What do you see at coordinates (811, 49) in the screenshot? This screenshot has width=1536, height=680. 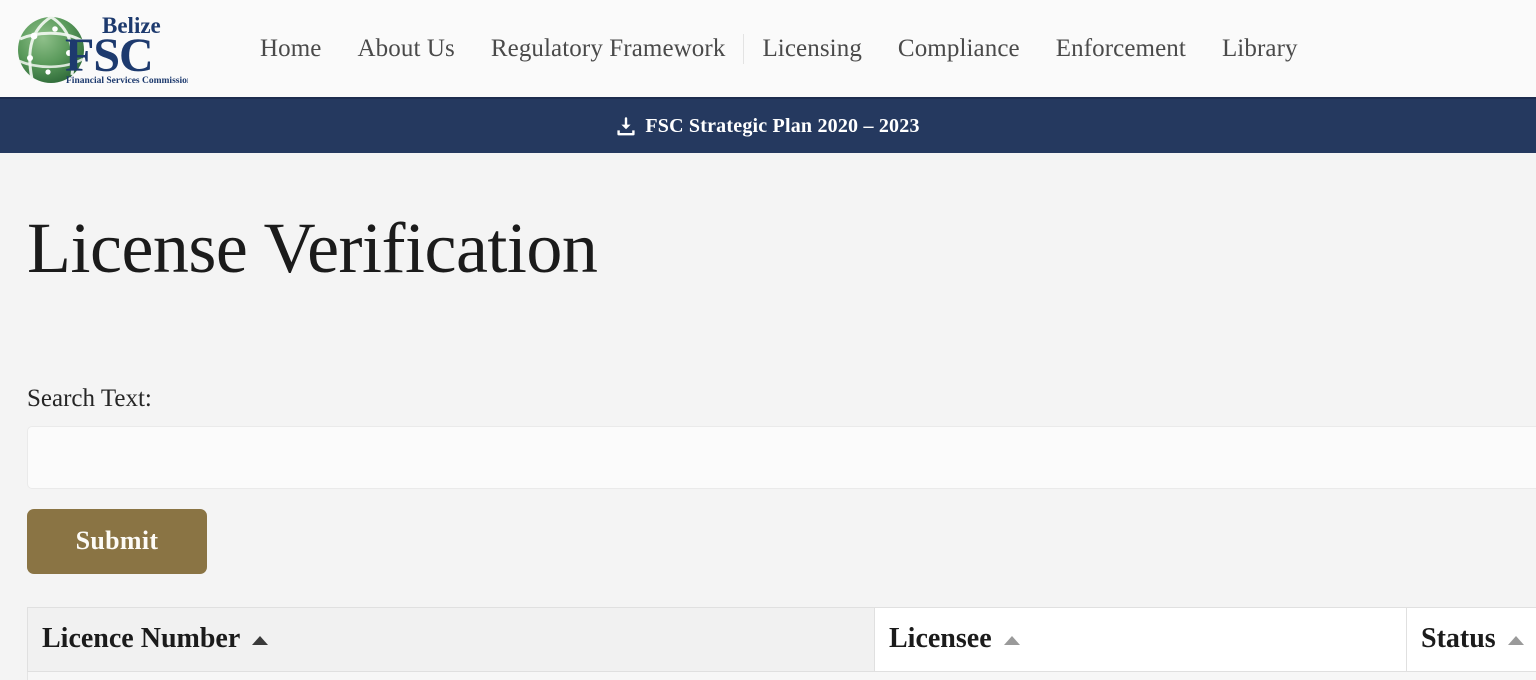 I see `nav-item-licensing: Licensing` at bounding box center [811, 49].